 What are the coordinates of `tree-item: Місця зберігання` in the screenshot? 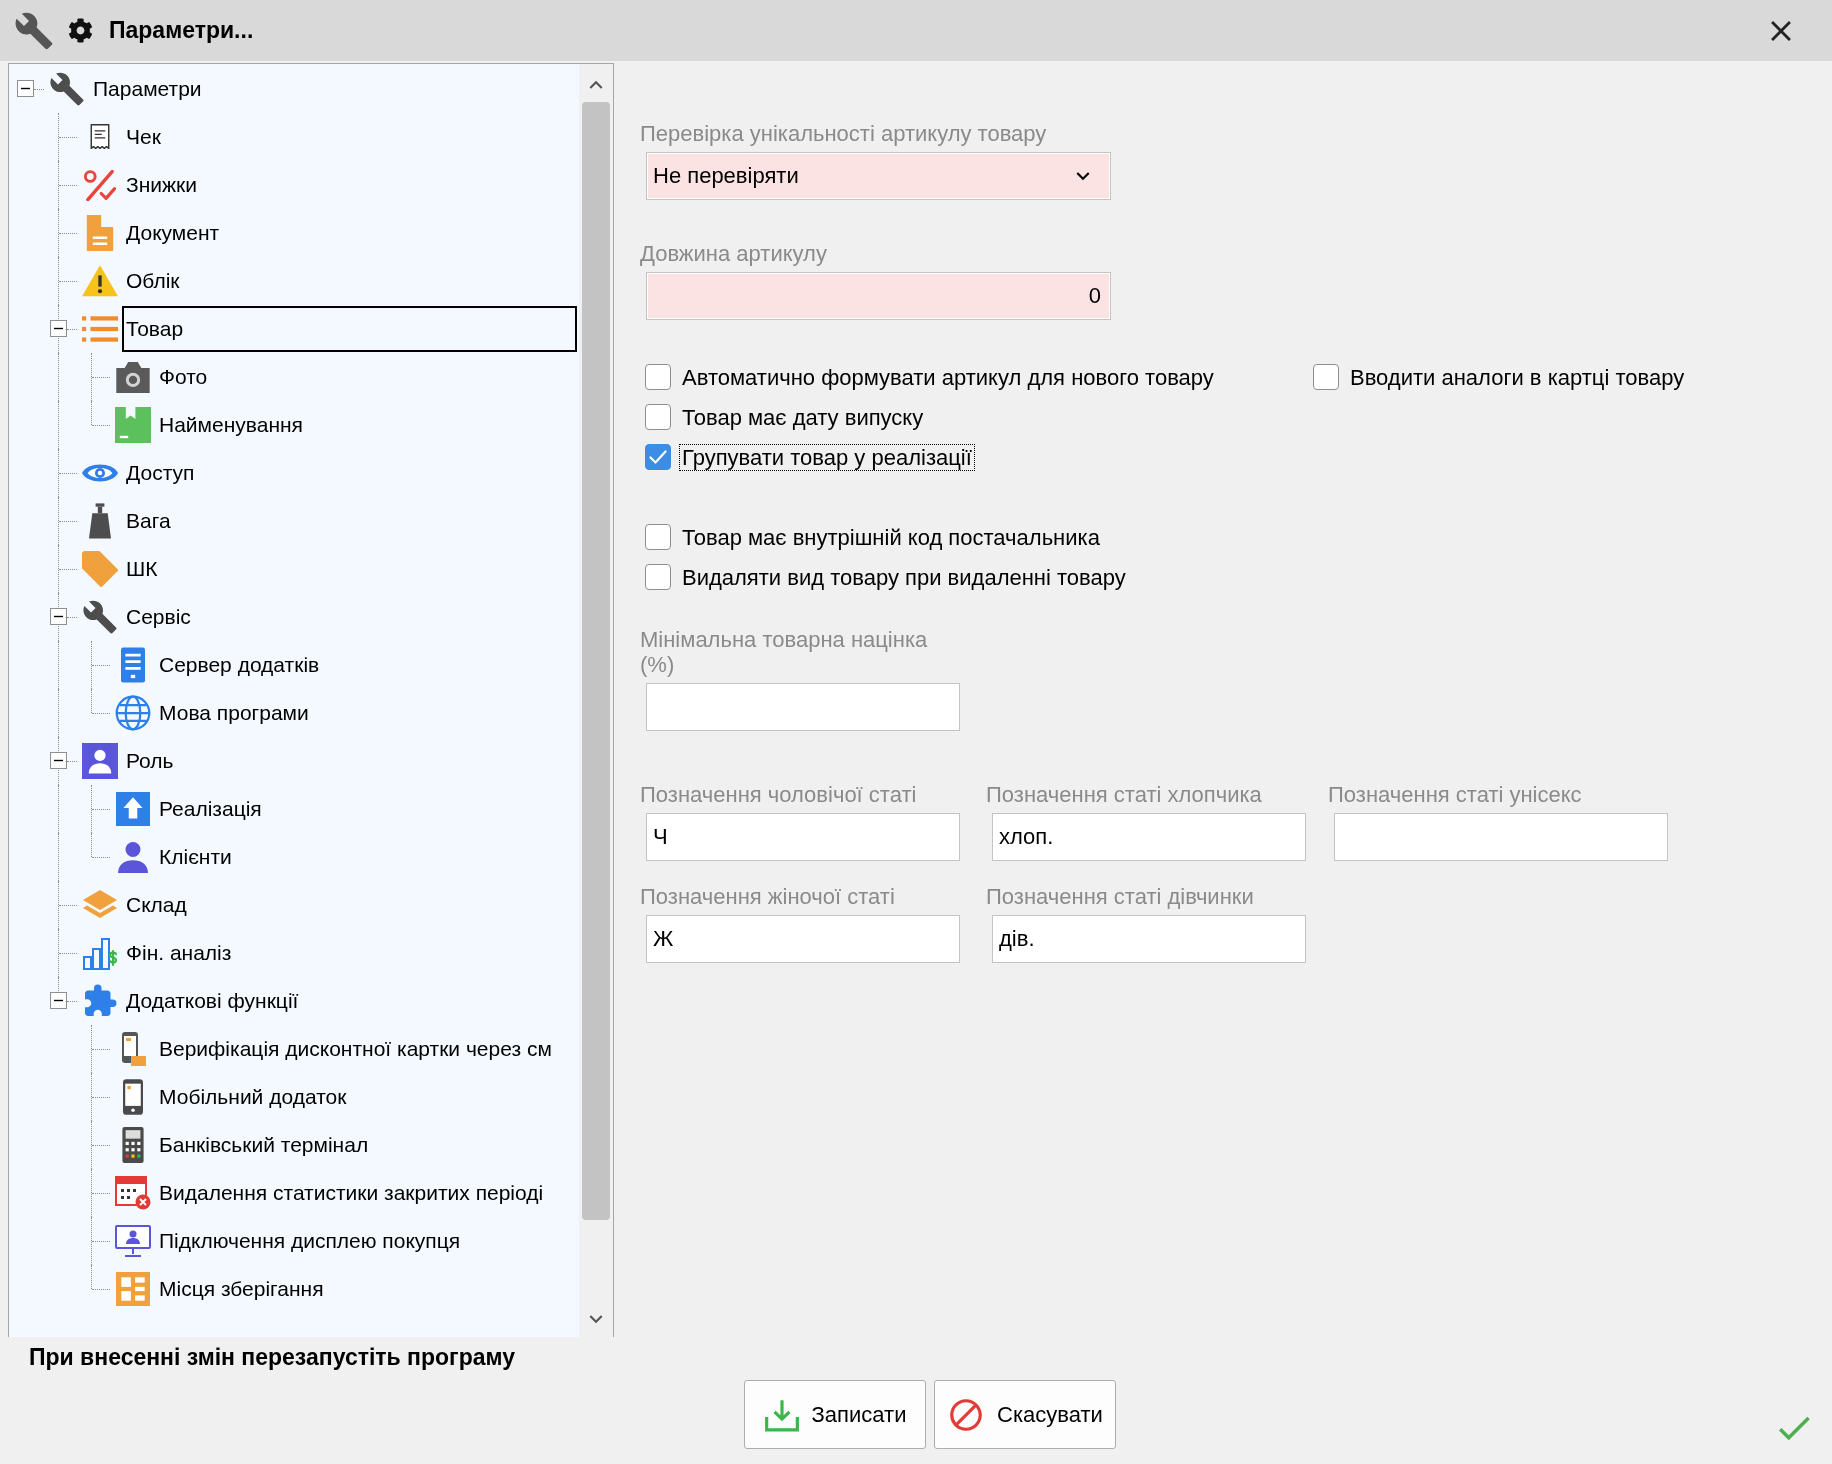 It's located at (241, 1289).